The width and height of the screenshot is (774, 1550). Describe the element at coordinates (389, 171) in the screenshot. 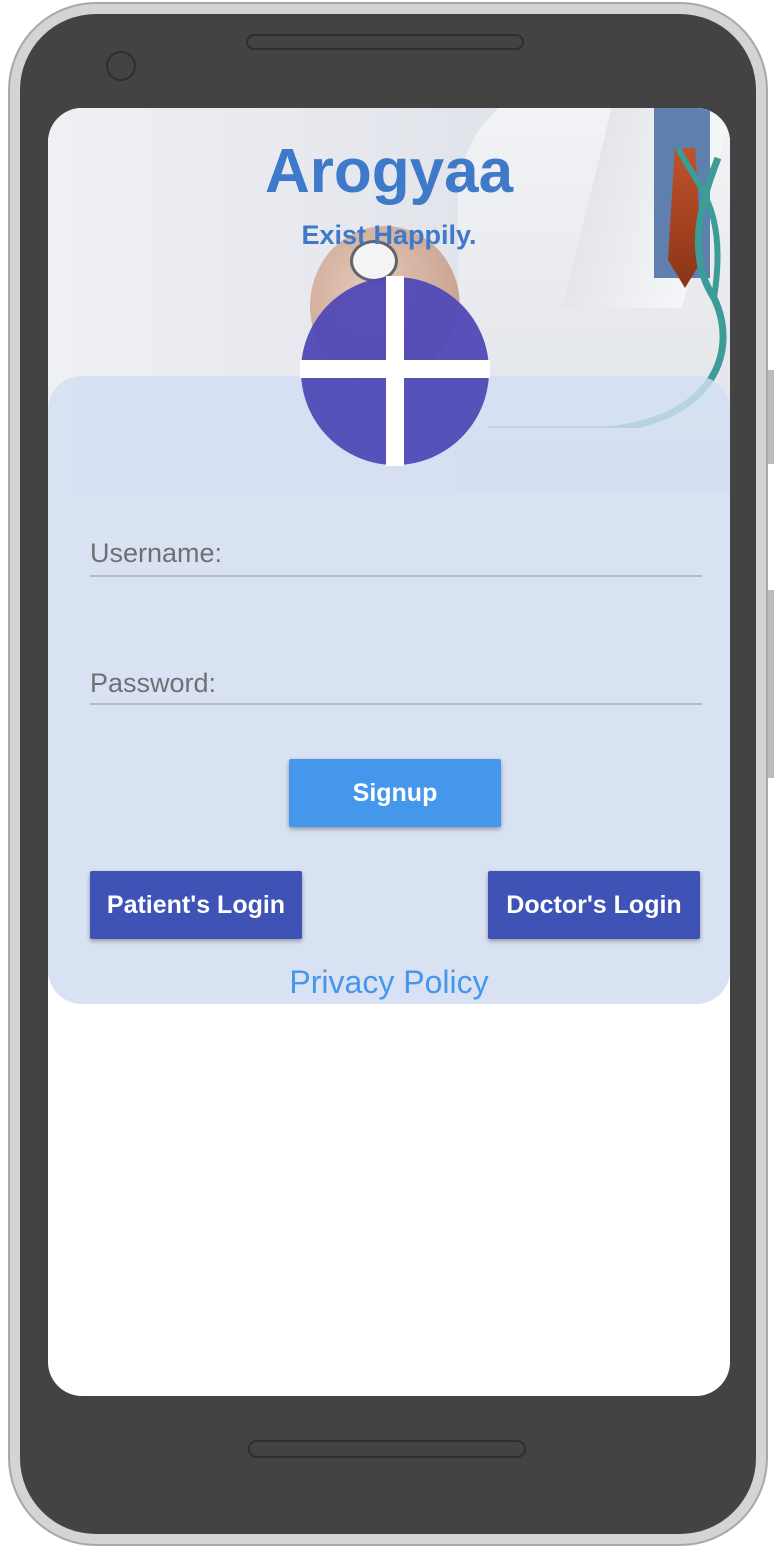

I see `app-title: Arogyaa` at that location.